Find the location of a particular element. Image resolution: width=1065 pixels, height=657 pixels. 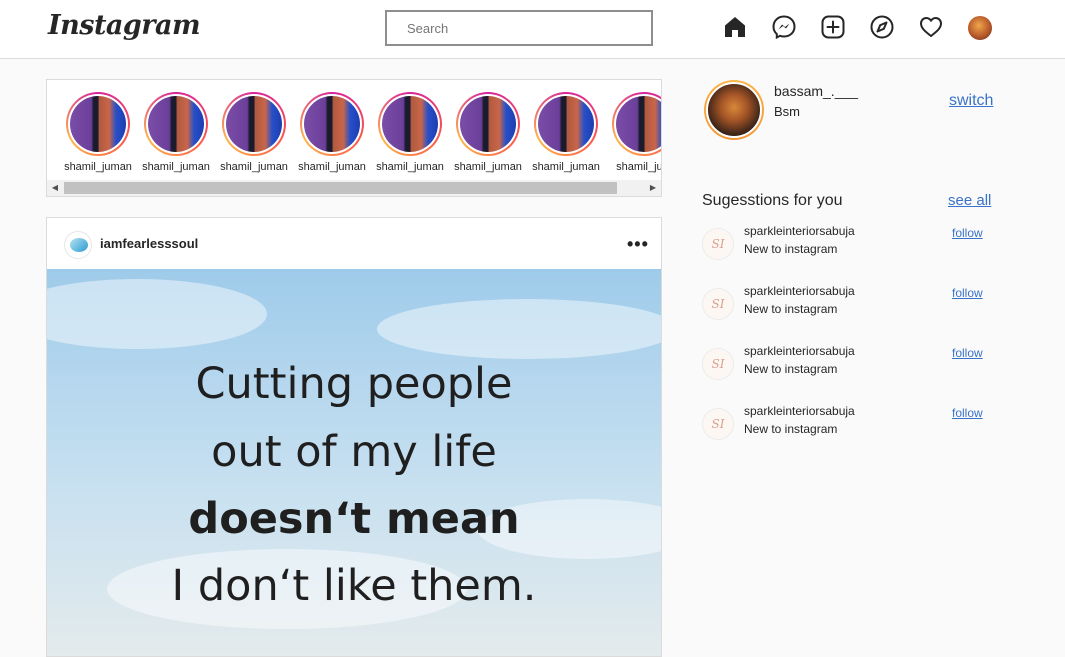

quote-line: out of my life is located at coordinates (354, 452).